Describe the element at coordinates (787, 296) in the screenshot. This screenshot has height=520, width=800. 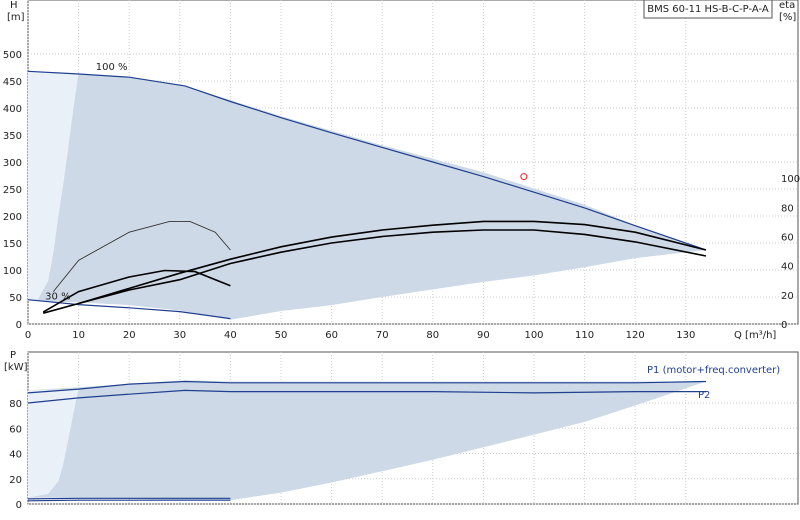
I see `y-right-tick-label: 20` at that location.